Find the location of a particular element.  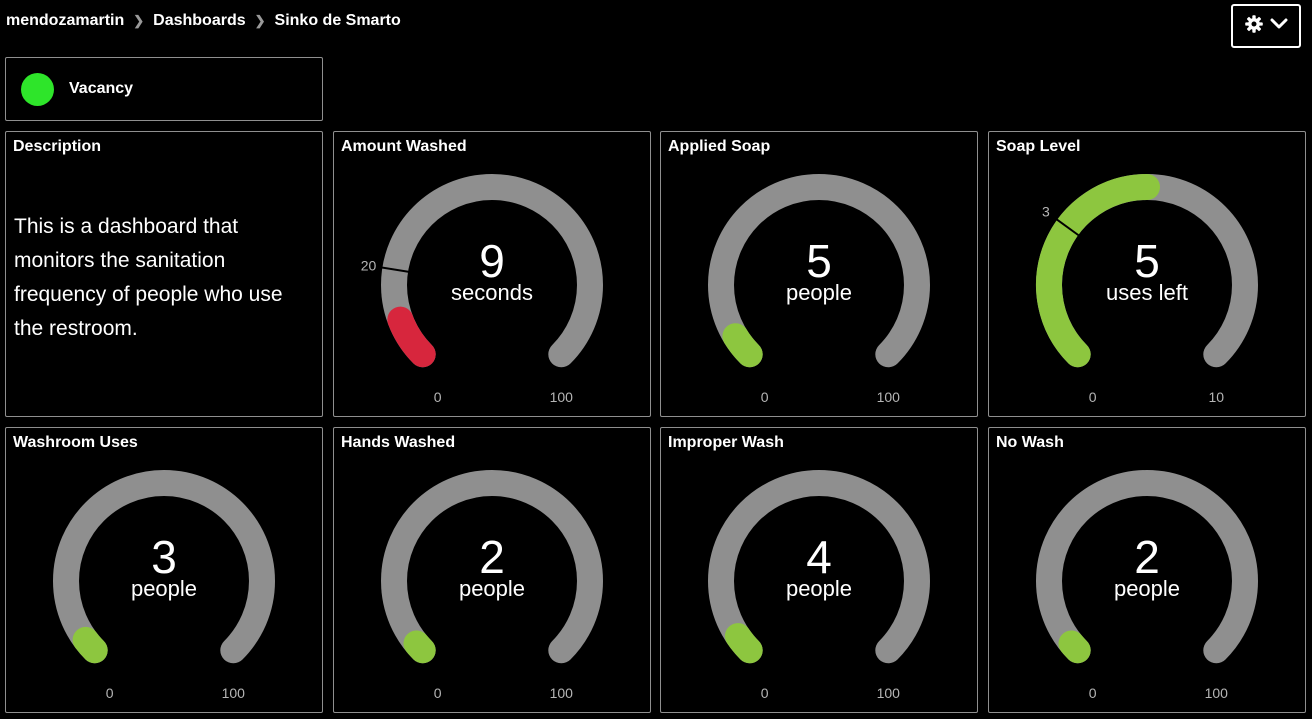

breadcrumb-dashboards: Dashboards is located at coordinates (199, 21).